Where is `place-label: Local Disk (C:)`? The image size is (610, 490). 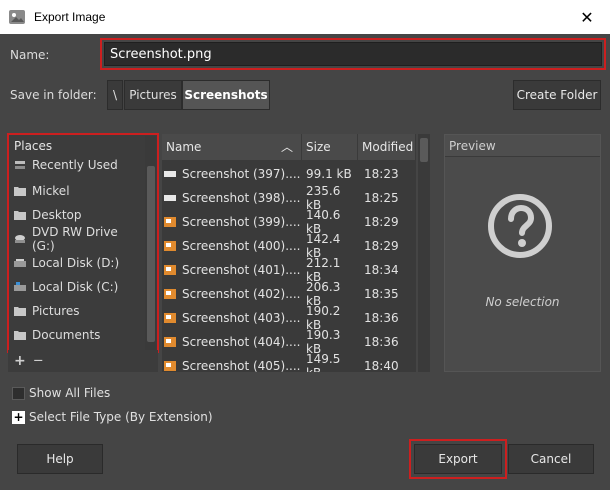
place-label: Local Disk (C:) is located at coordinates (75, 287).